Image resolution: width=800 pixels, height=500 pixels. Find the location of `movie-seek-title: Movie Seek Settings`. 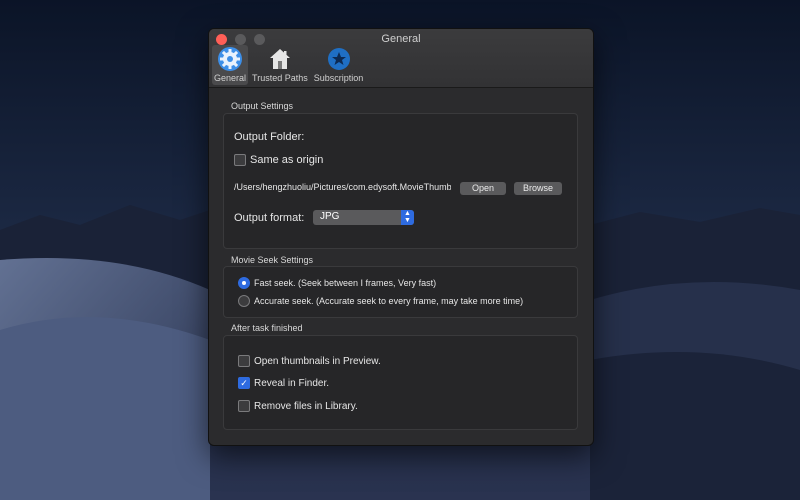

movie-seek-title: Movie Seek Settings is located at coordinates (272, 260).